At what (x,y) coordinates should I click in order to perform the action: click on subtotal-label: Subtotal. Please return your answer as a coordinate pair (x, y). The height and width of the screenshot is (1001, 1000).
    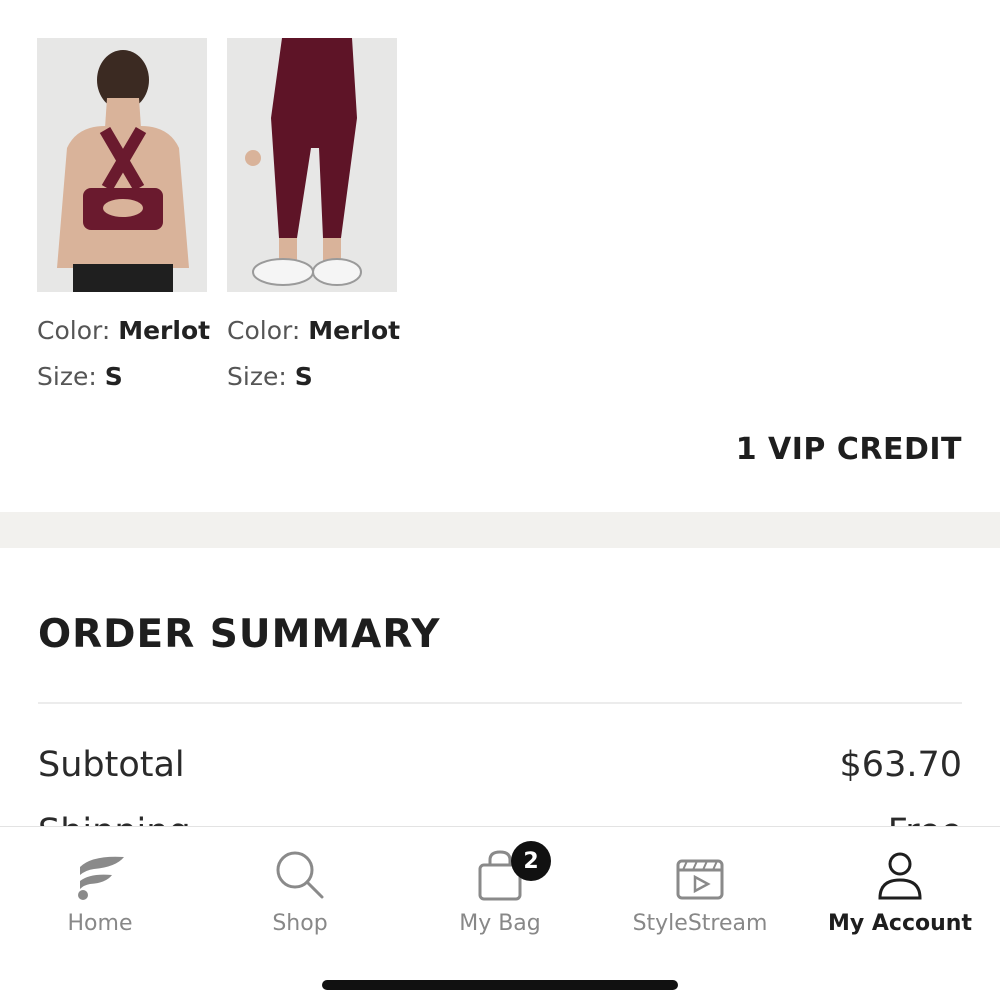
    Looking at the image, I should click on (111, 765).